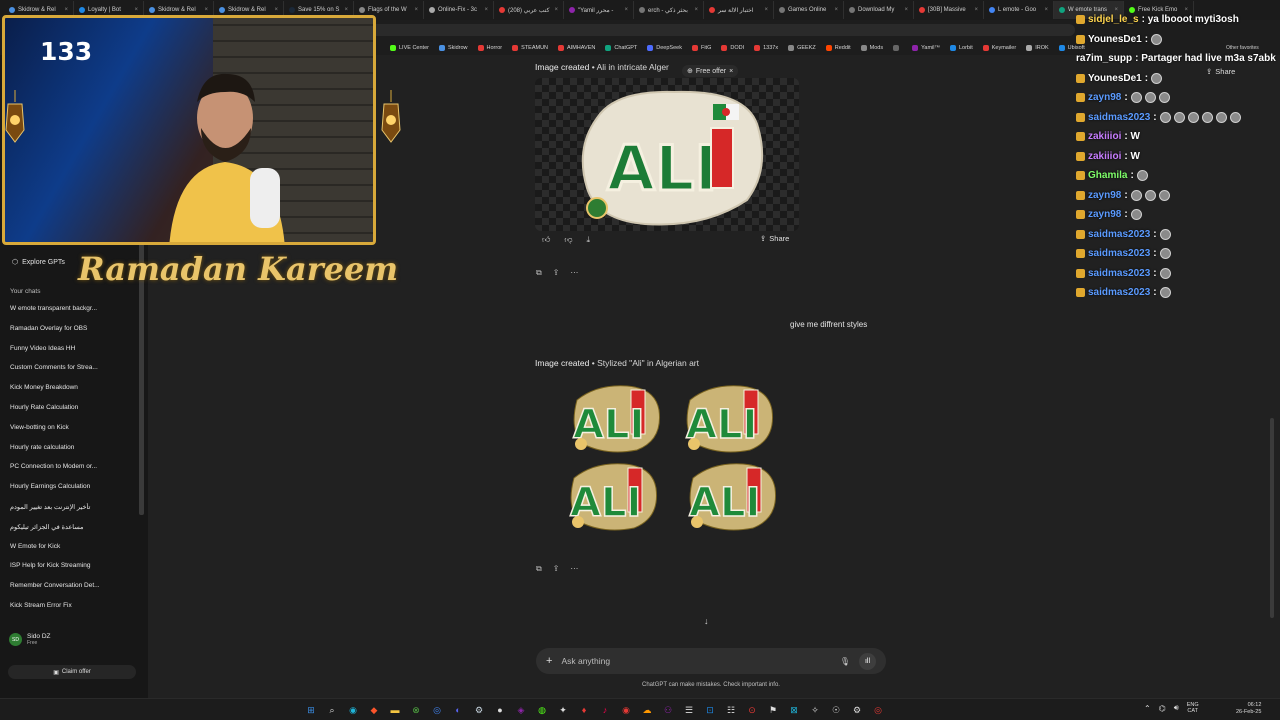 This screenshot has width=1280, height=720. Describe the element at coordinates (647, 710) in the screenshot. I see `app-icon: ☁` at that location.